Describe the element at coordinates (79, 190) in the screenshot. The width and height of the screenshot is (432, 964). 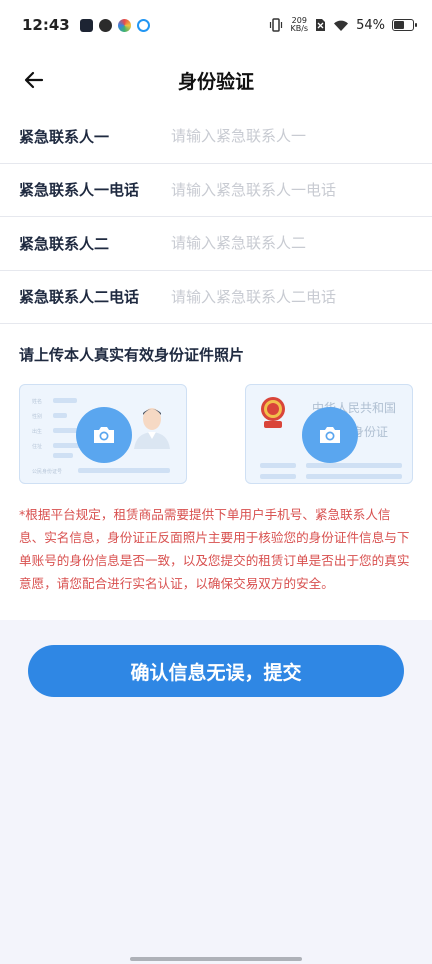
I see `field-label-contact-1-phone: 紧急联系人一电话` at that location.